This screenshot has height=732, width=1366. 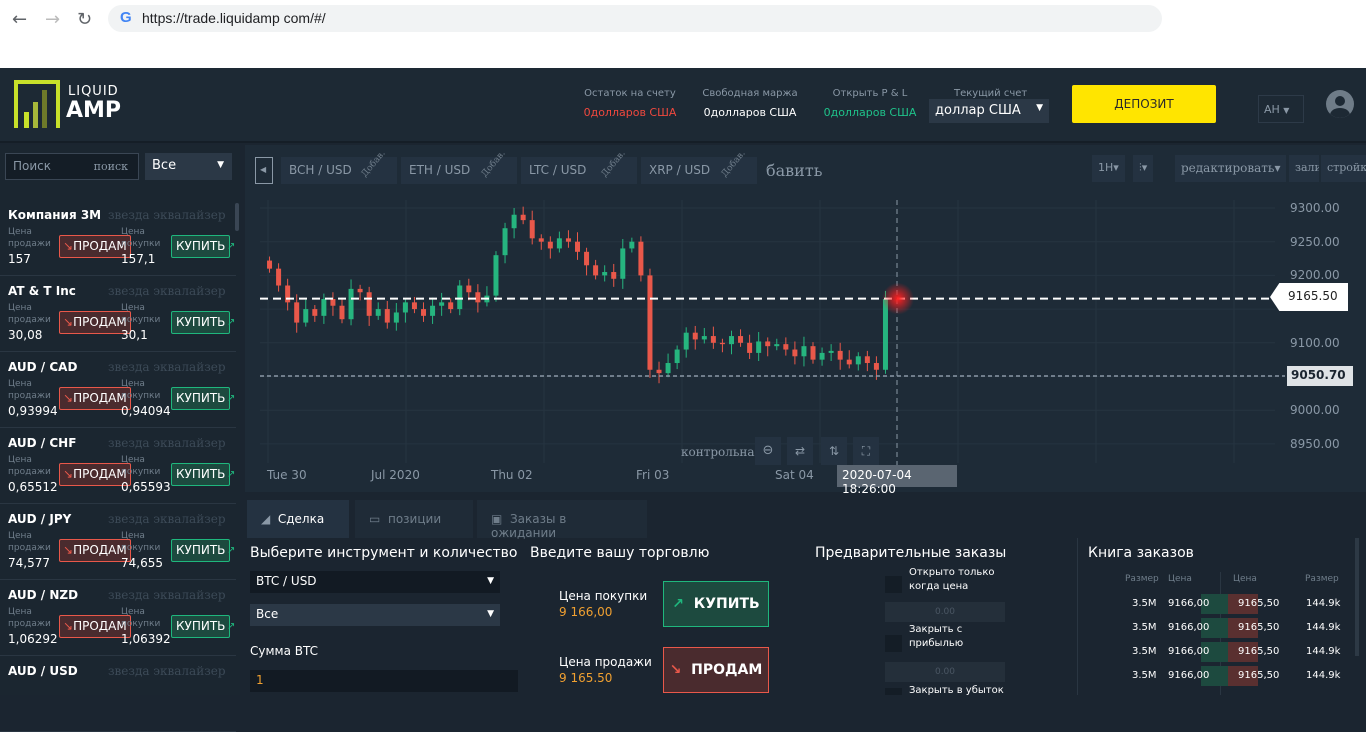 What do you see at coordinates (945, 612) in the screenshot?
I see `pre-input-open: 0.00` at bounding box center [945, 612].